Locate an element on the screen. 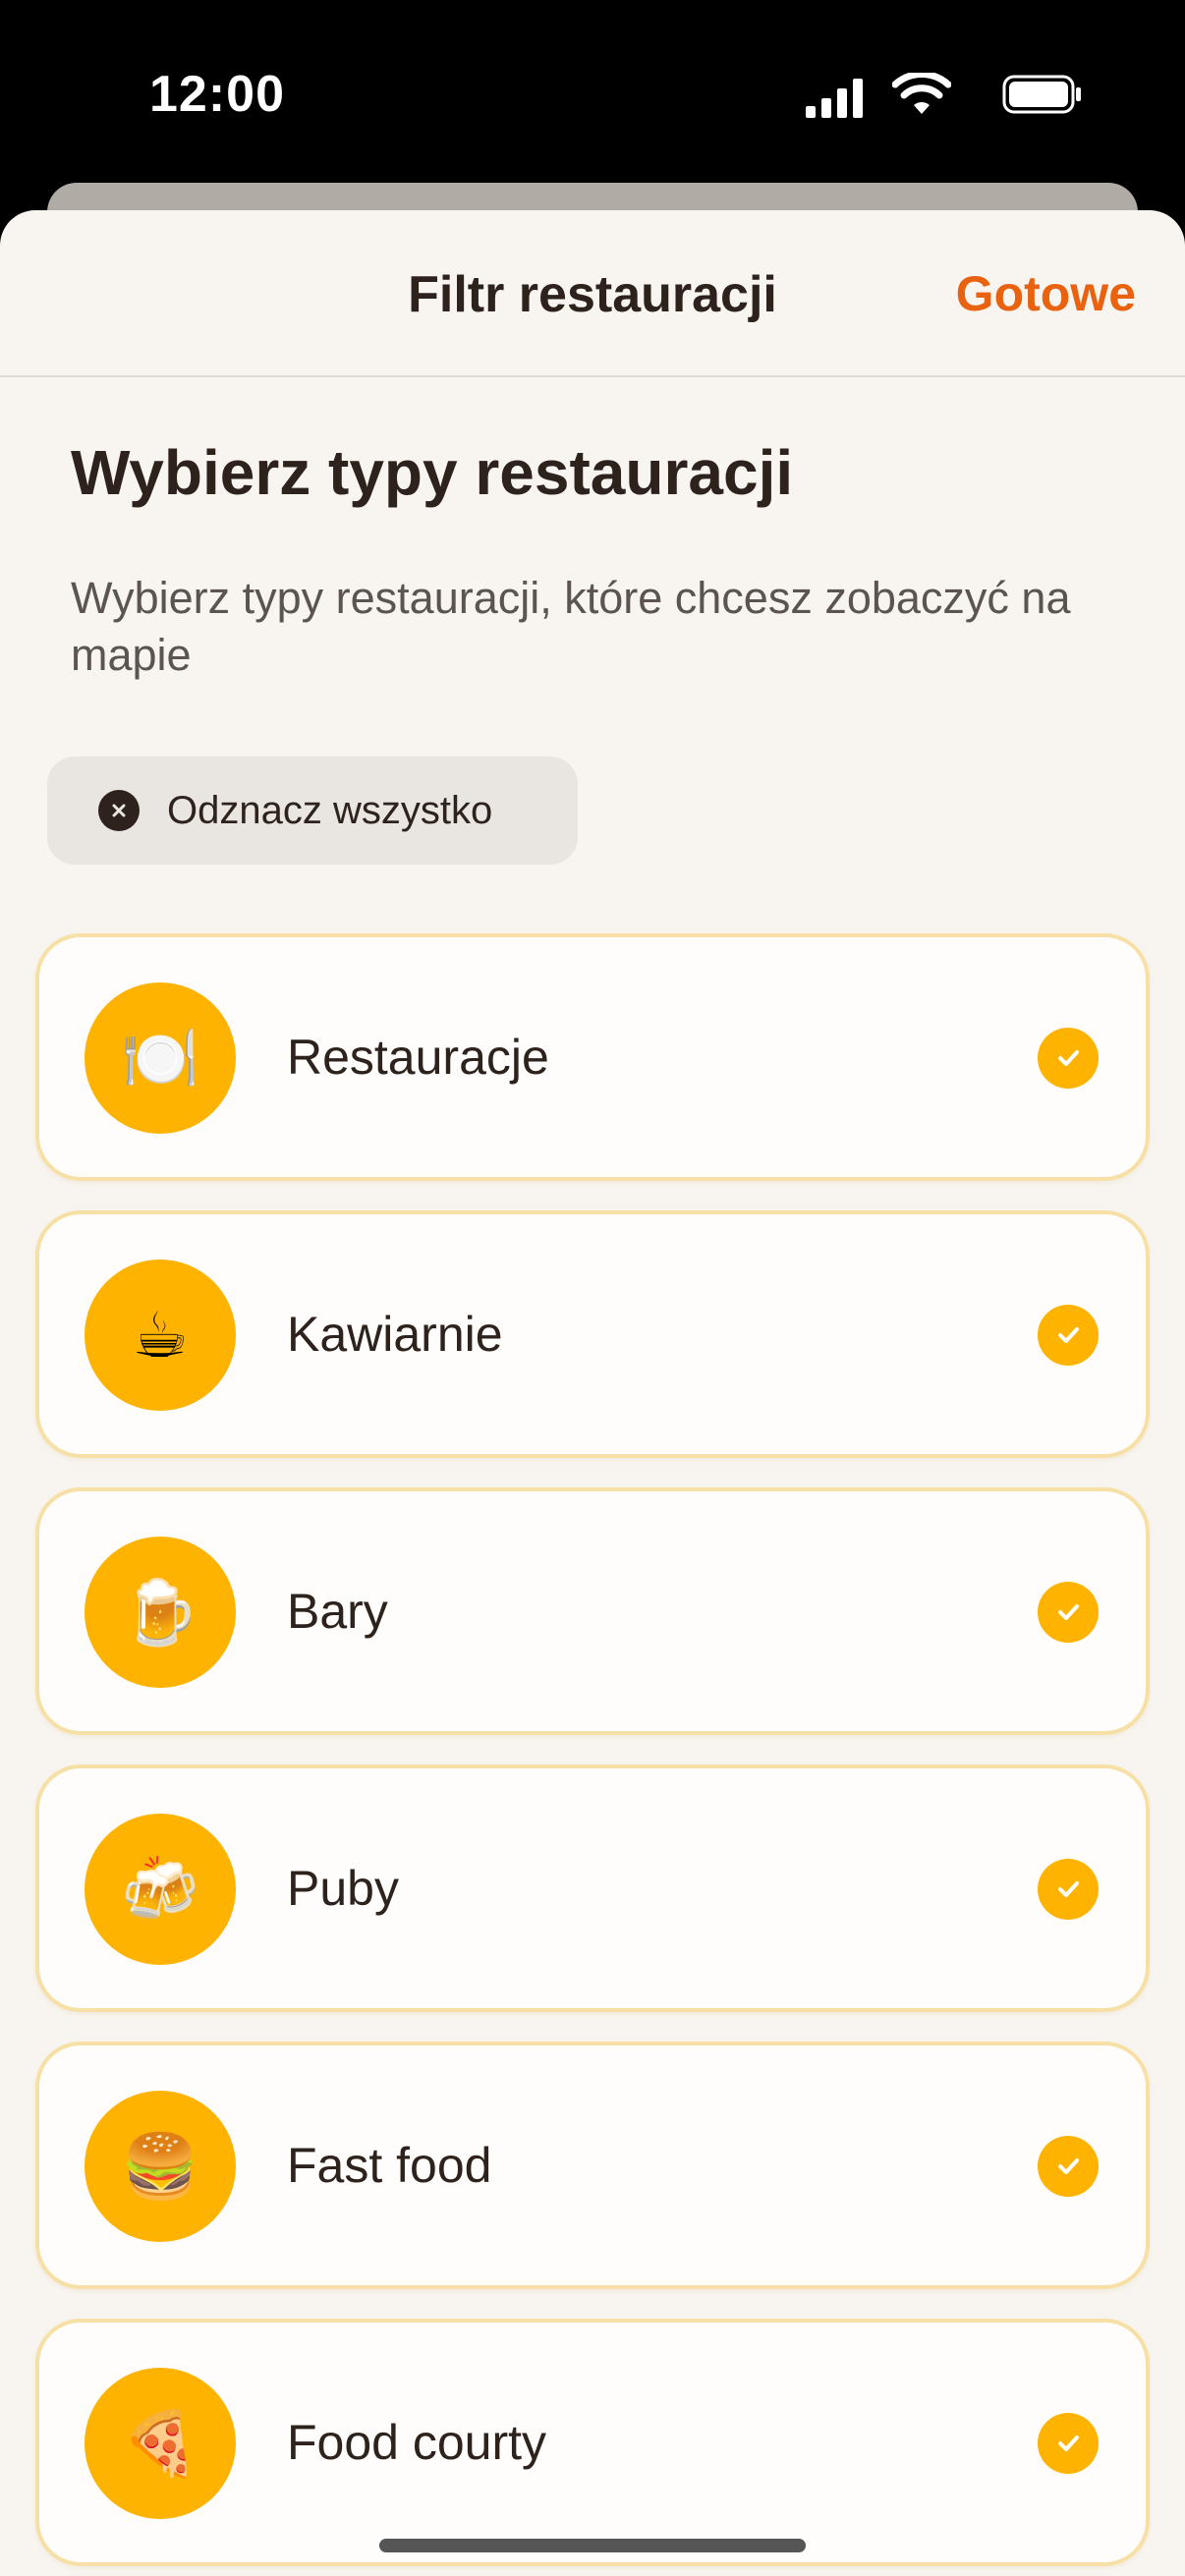 Image resolution: width=1185 pixels, height=2576 pixels. list-item-fast-food: 🍔 Fast food is located at coordinates (592, 2165).